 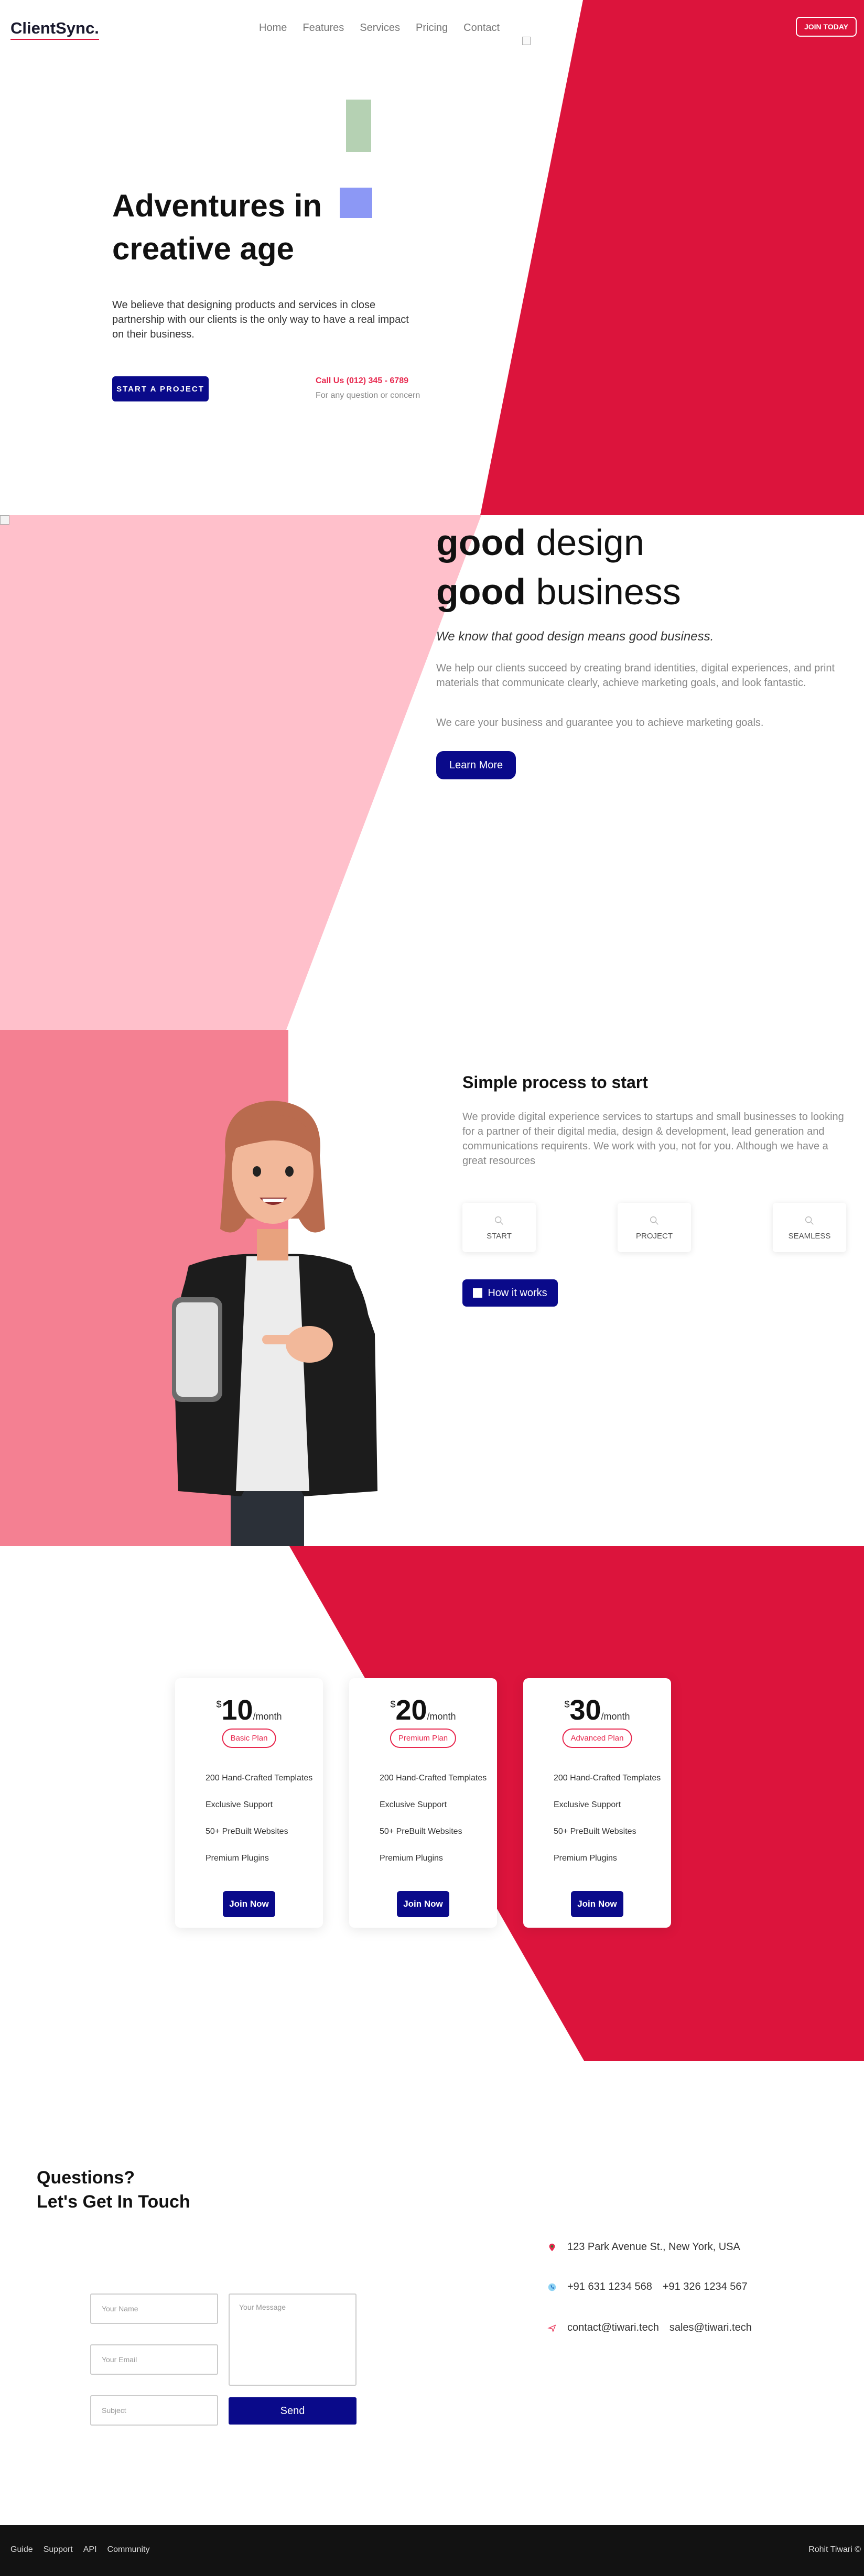 What do you see at coordinates (558, 591) in the screenshot?
I see `good-business-heading: good business` at bounding box center [558, 591].